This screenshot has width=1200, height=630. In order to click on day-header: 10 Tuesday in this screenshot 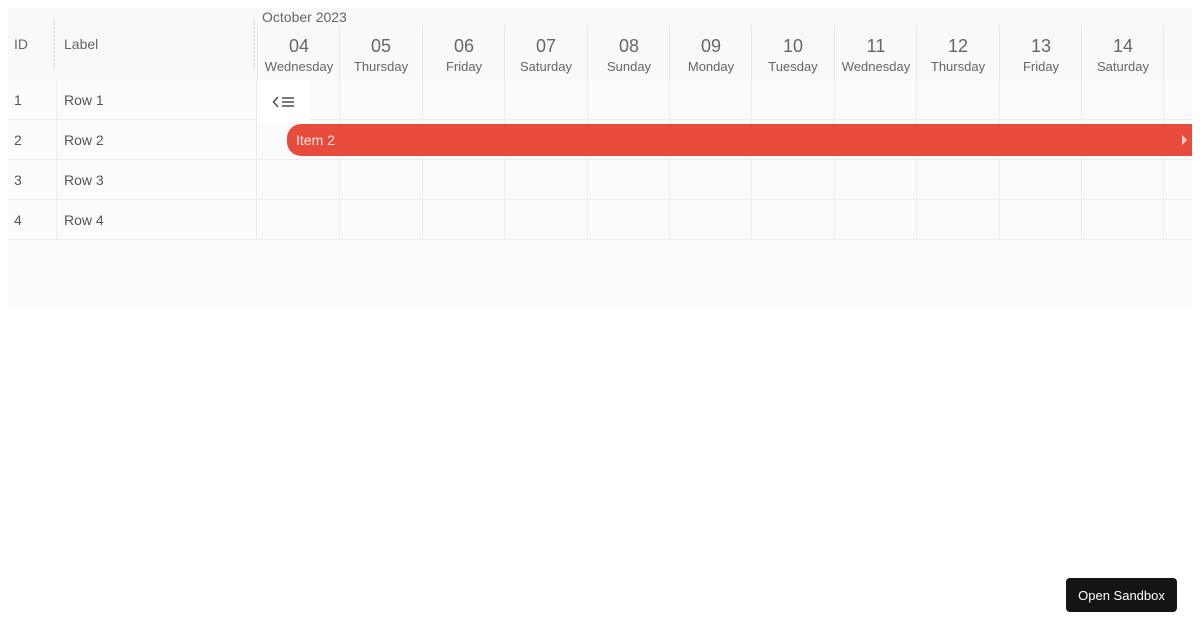, I will do `click(792, 52)`.